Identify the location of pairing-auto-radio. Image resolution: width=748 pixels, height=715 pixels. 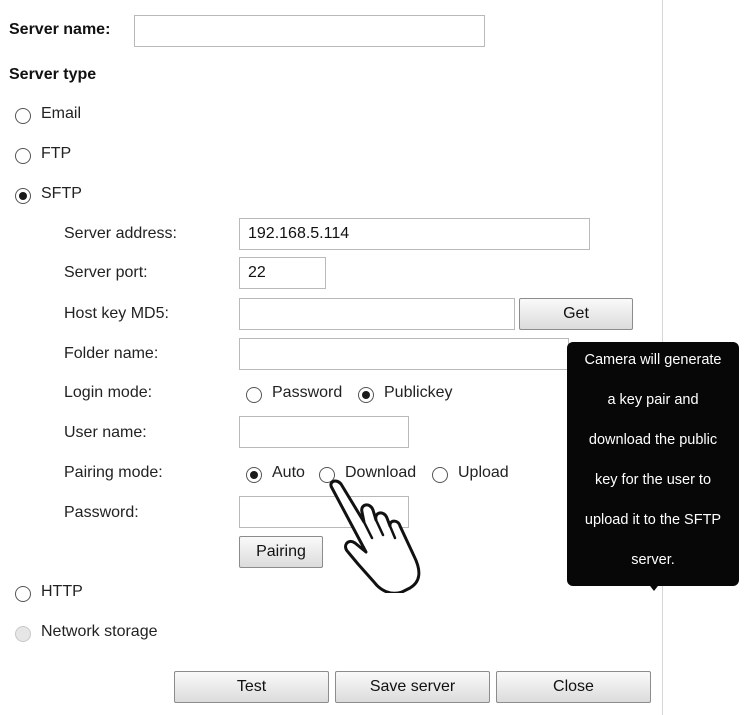
(254, 475).